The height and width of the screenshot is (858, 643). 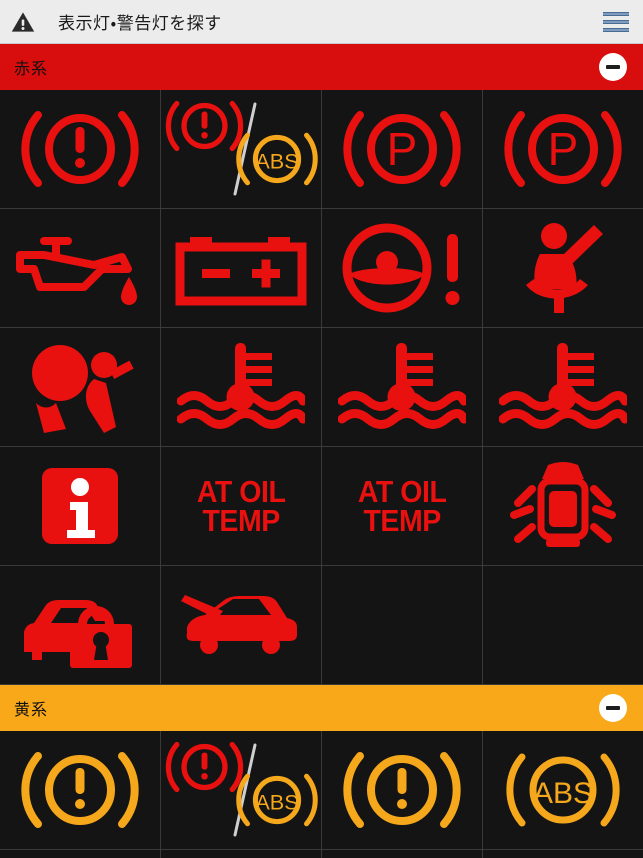 I want to click on security-immobilizer-icon, so click(x=80, y=625).